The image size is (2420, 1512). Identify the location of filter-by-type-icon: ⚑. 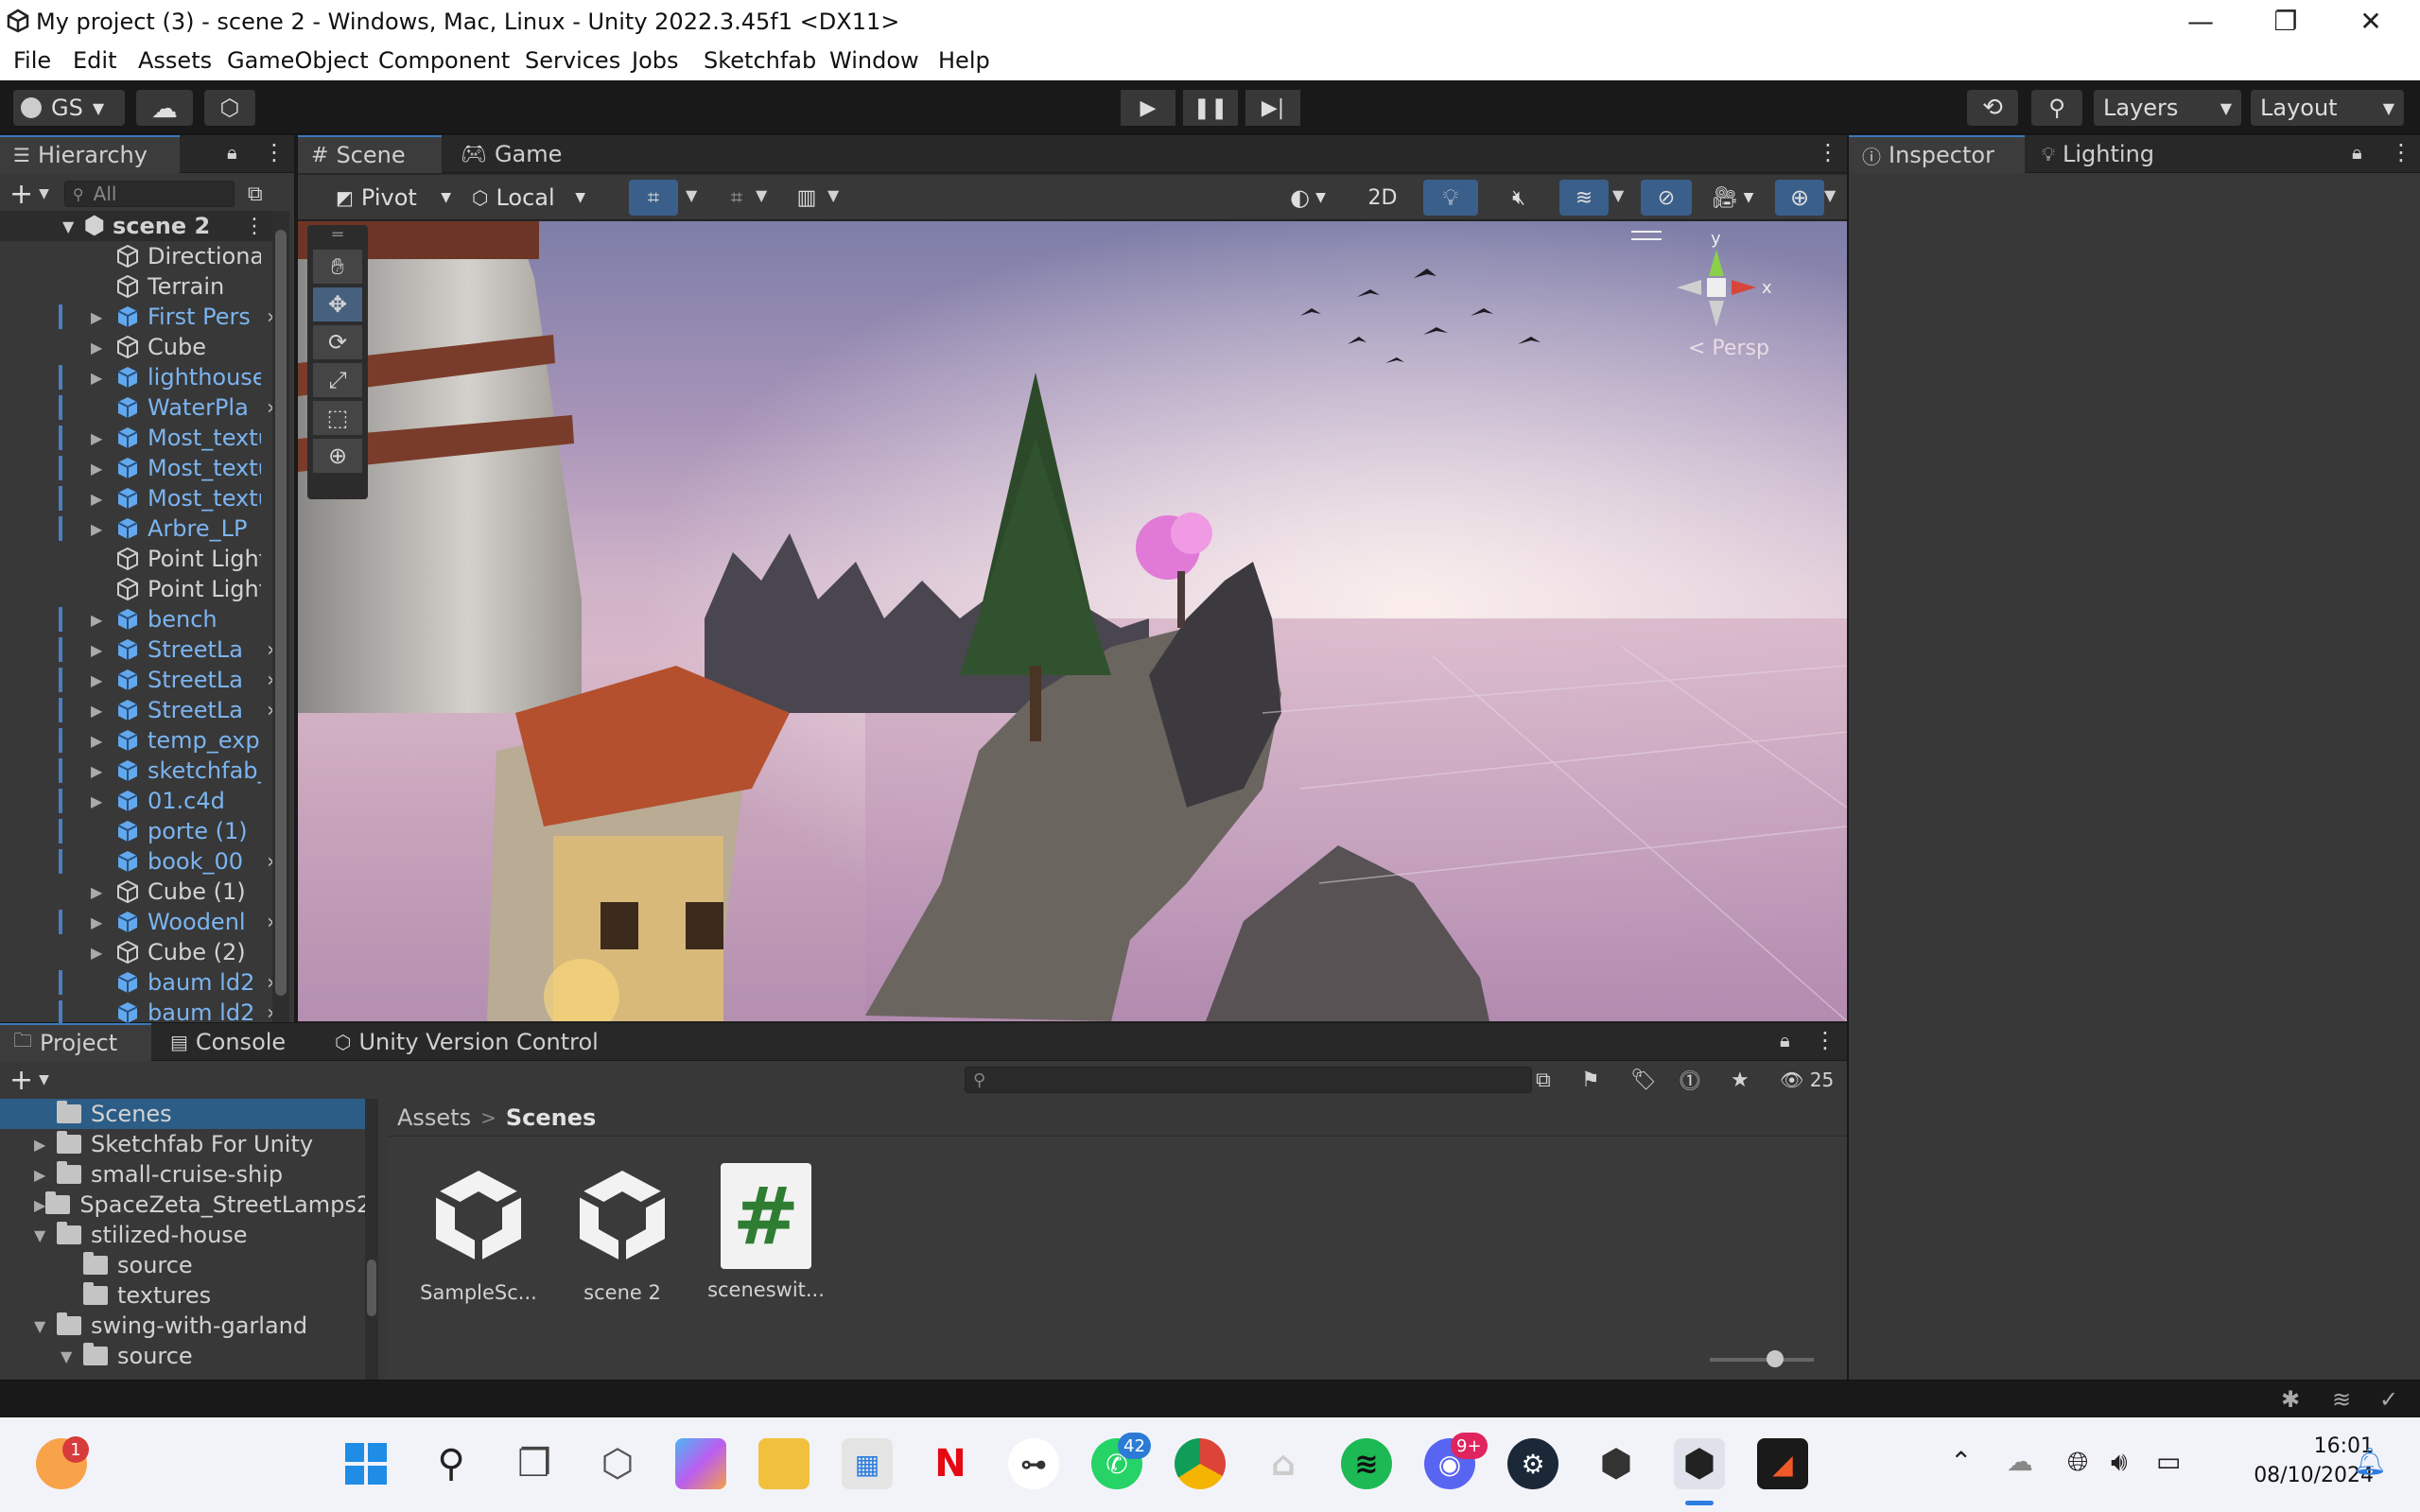
(1591, 1080).